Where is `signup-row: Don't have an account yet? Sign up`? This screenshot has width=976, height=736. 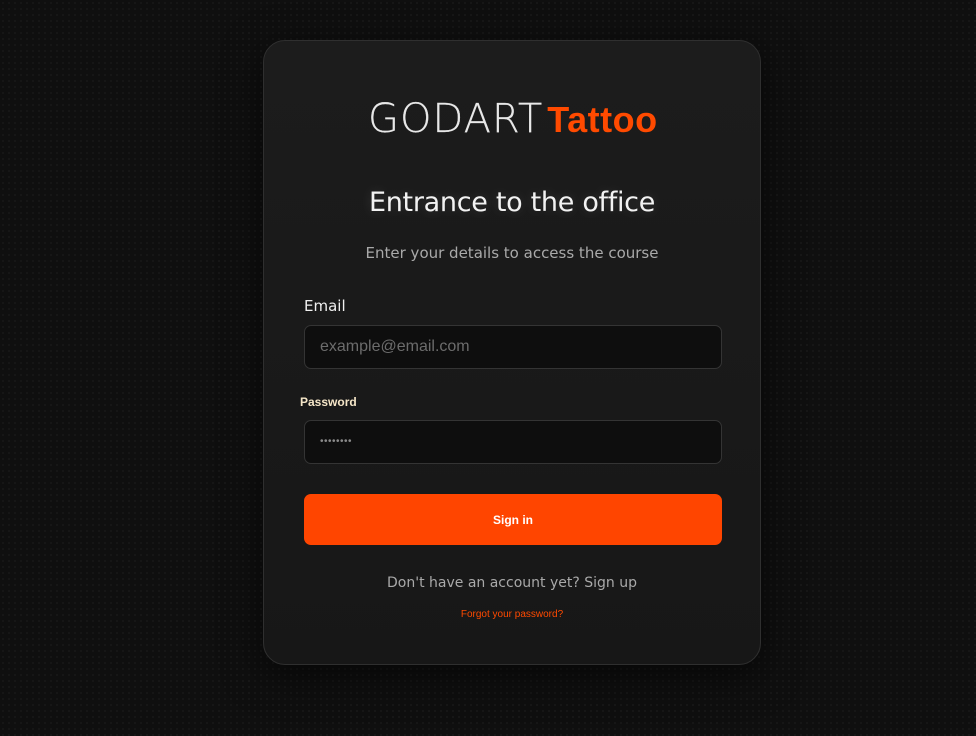
signup-row: Don't have an account yet? Sign up is located at coordinates (512, 583).